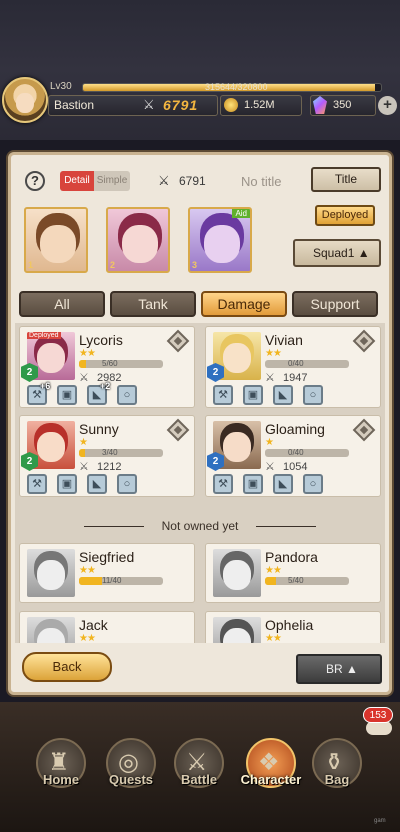 The image size is (400, 832). What do you see at coordinates (67, 667) in the screenshot?
I see `back-button: Back` at bounding box center [67, 667].